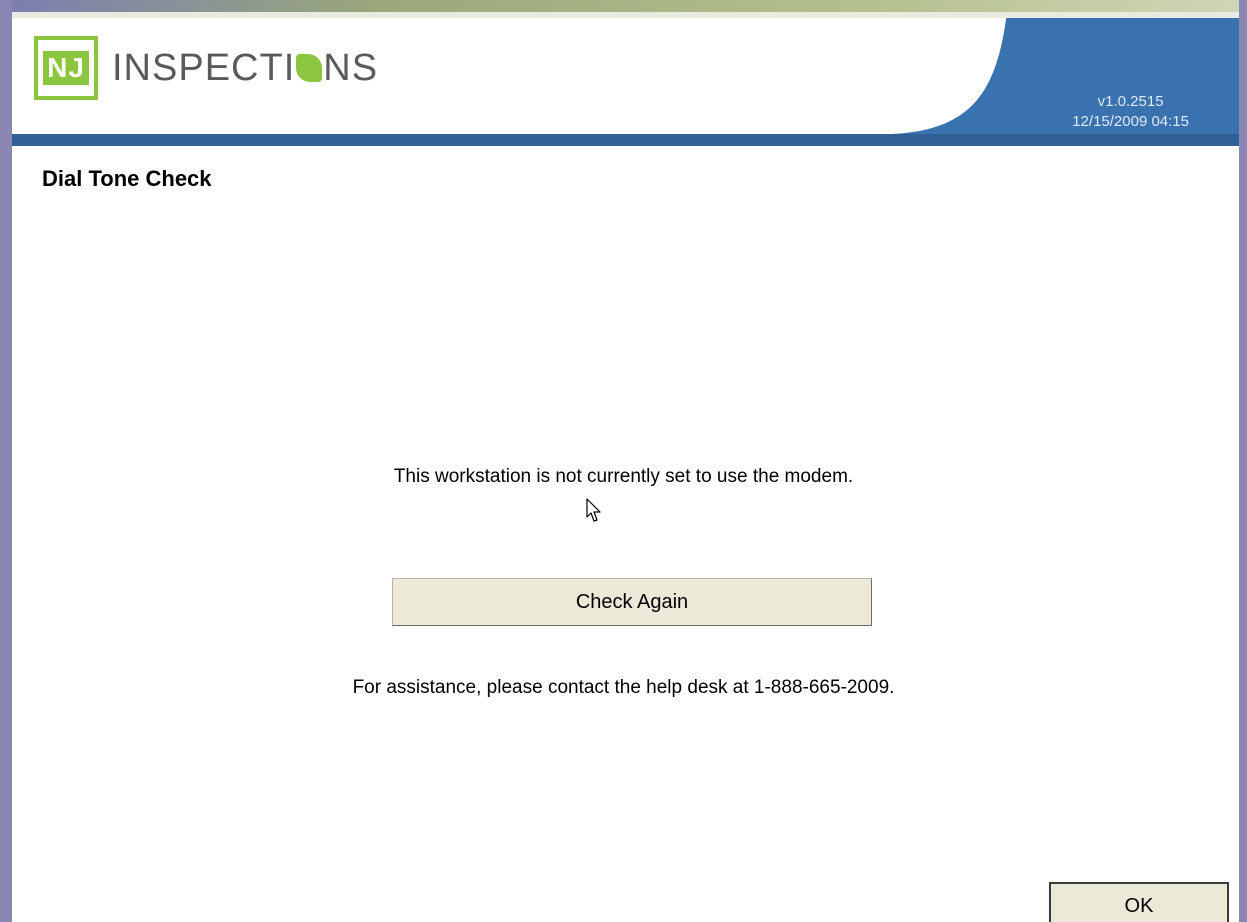  I want to click on version-info: v1.0.2515 12/15/2009 04:15, so click(1130, 112).